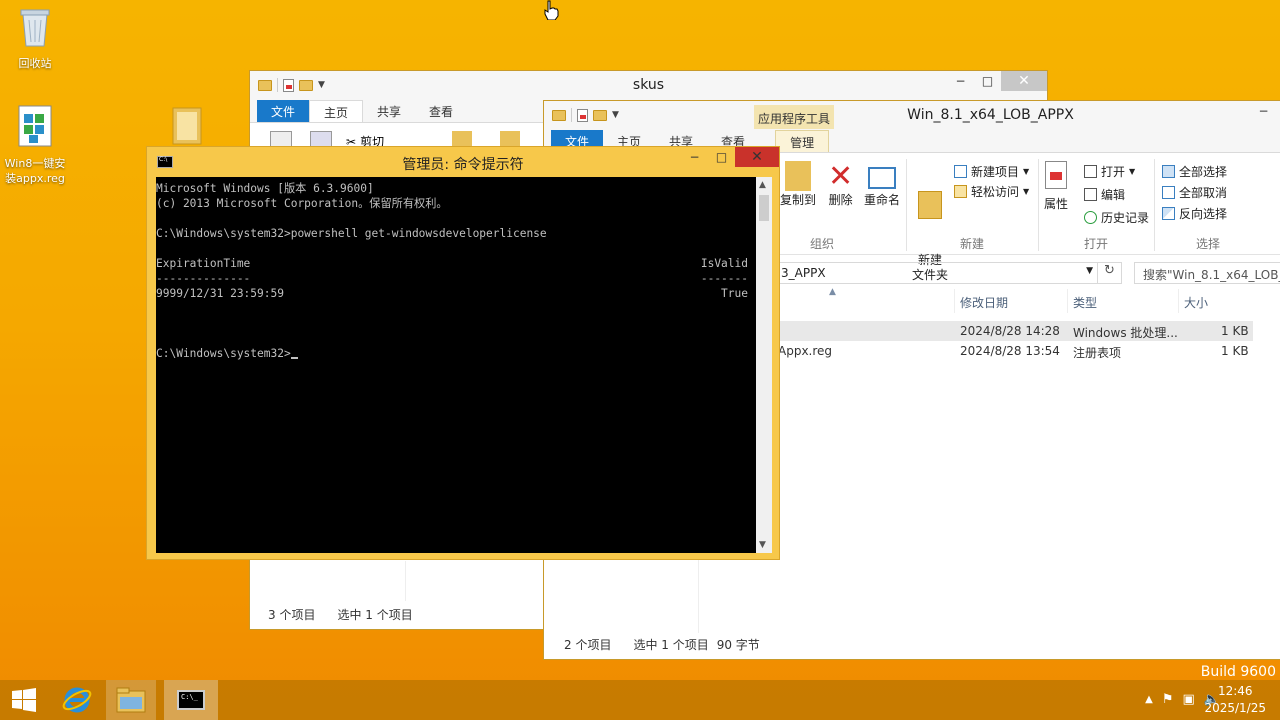  Describe the element at coordinates (762, 185) in the screenshot. I see `scroll-up-icon: ▲` at that location.